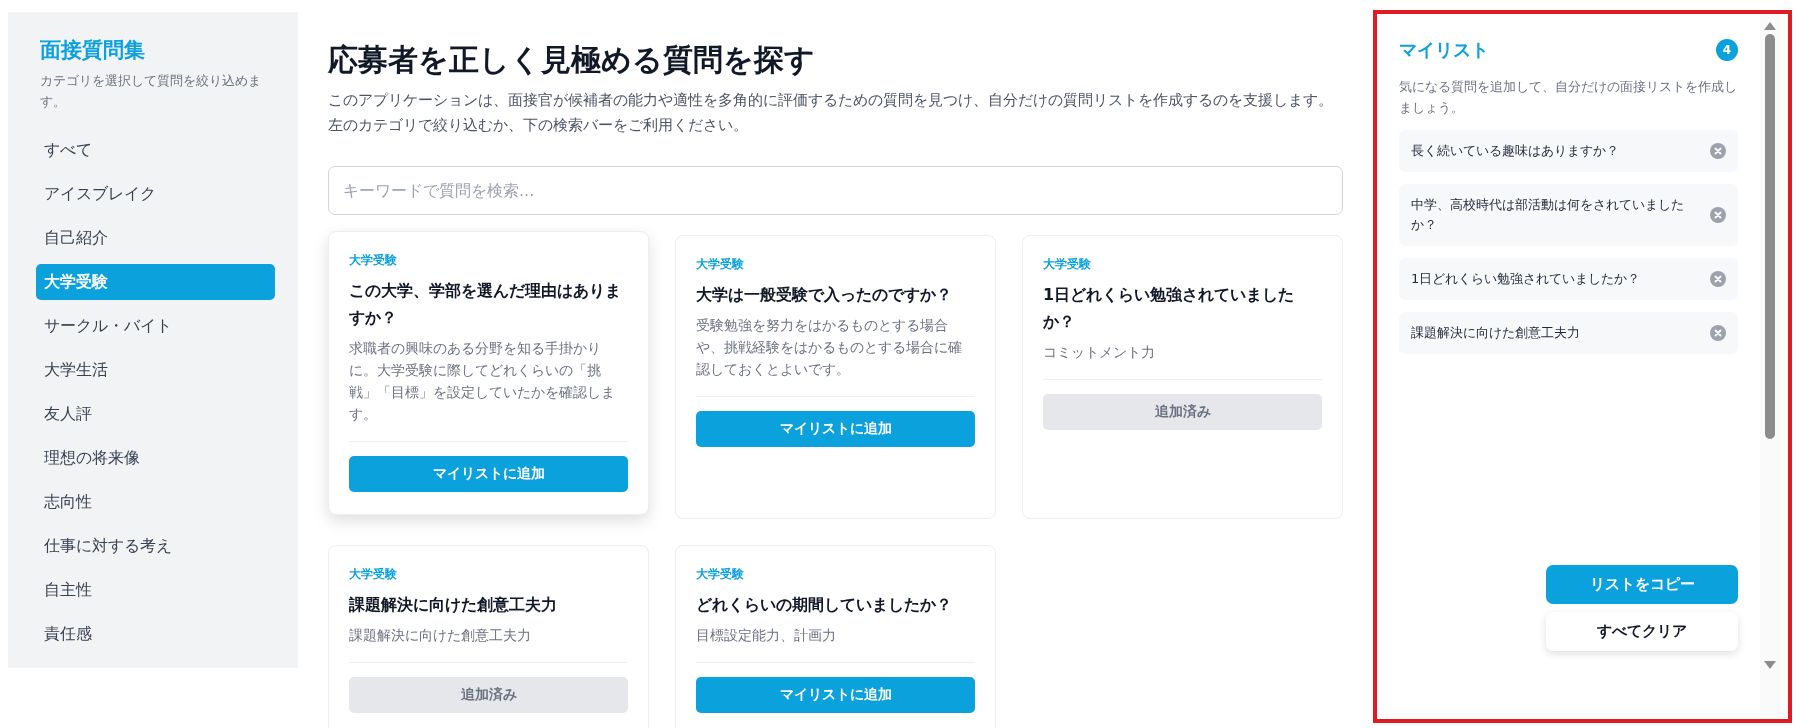 Image resolution: width=1797 pixels, height=728 pixels. What do you see at coordinates (482, 381) in the screenshot?
I see `question-description: 求職者の興味のある分野を知る手掛かりに。大学受験に際してどれくらいの「挑戦」「目標」を設定していたかを確認します。` at bounding box center [482, 381].